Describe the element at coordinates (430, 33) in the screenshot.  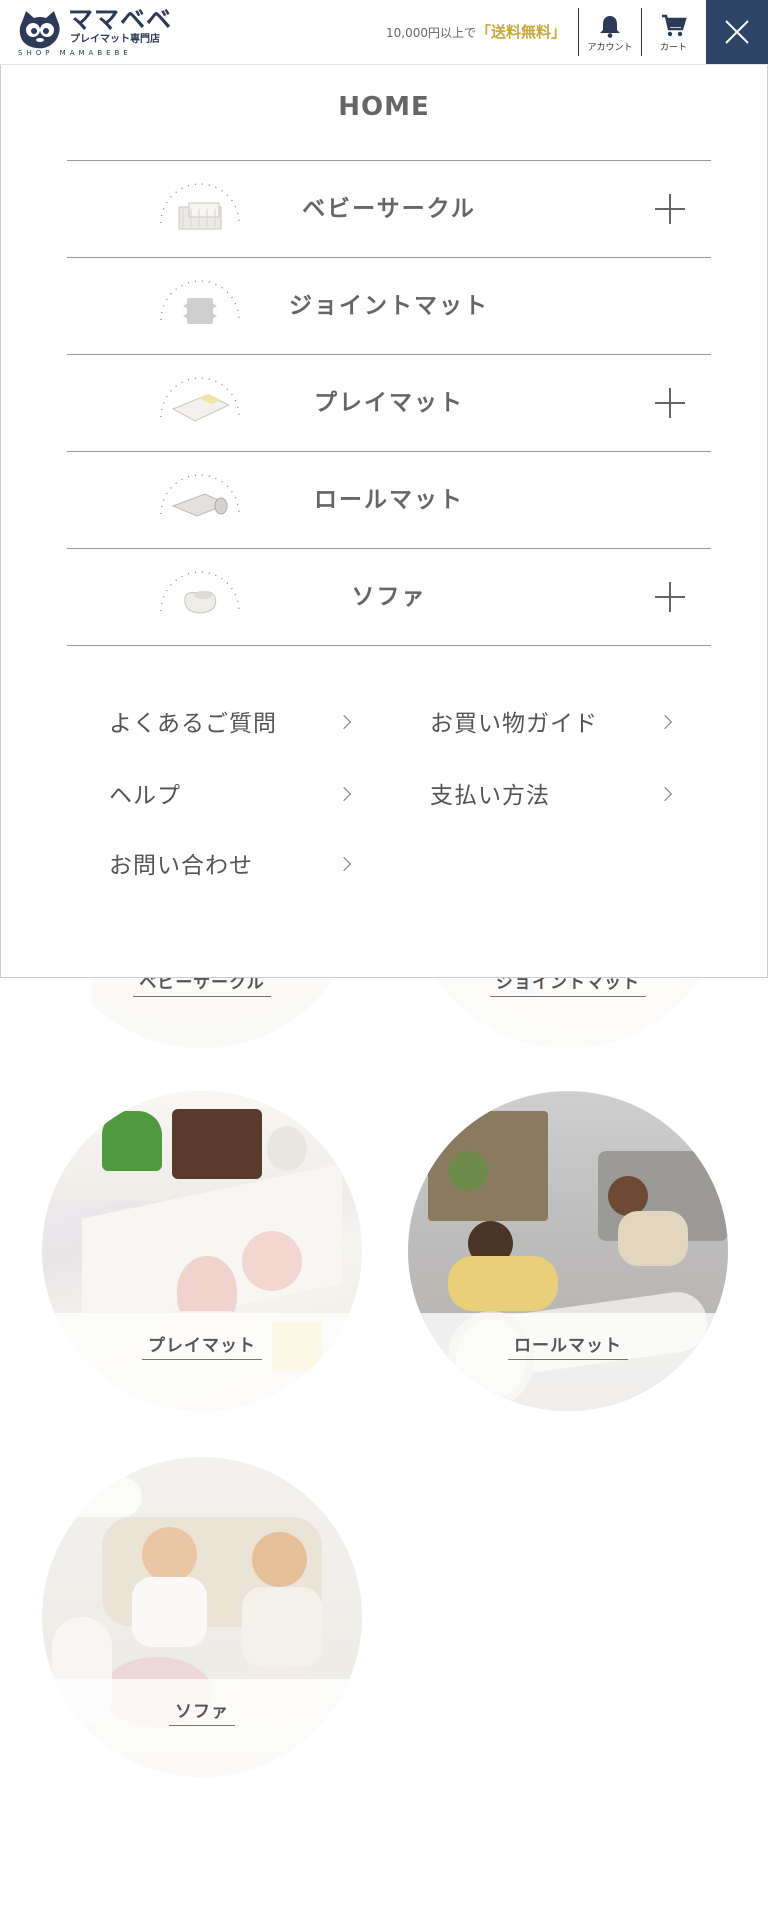
I see `shipping-threshold: 10,000円以上で` at that location.